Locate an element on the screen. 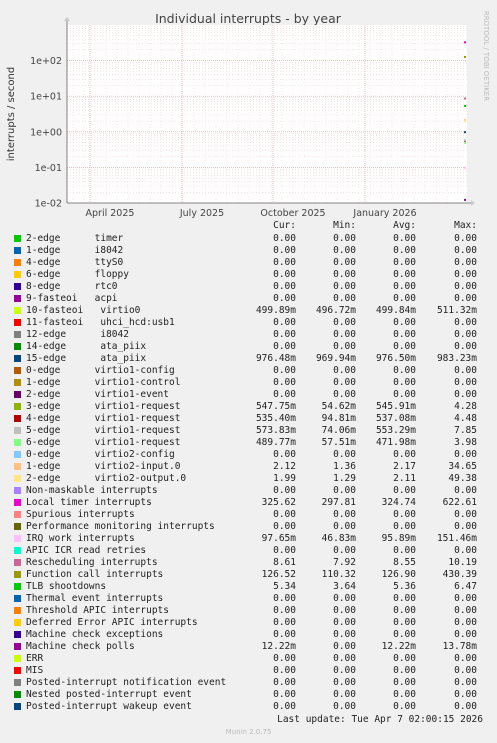 The image size is (497, 743). legend-cur: 1.99 is located at coordinates (284, 478).